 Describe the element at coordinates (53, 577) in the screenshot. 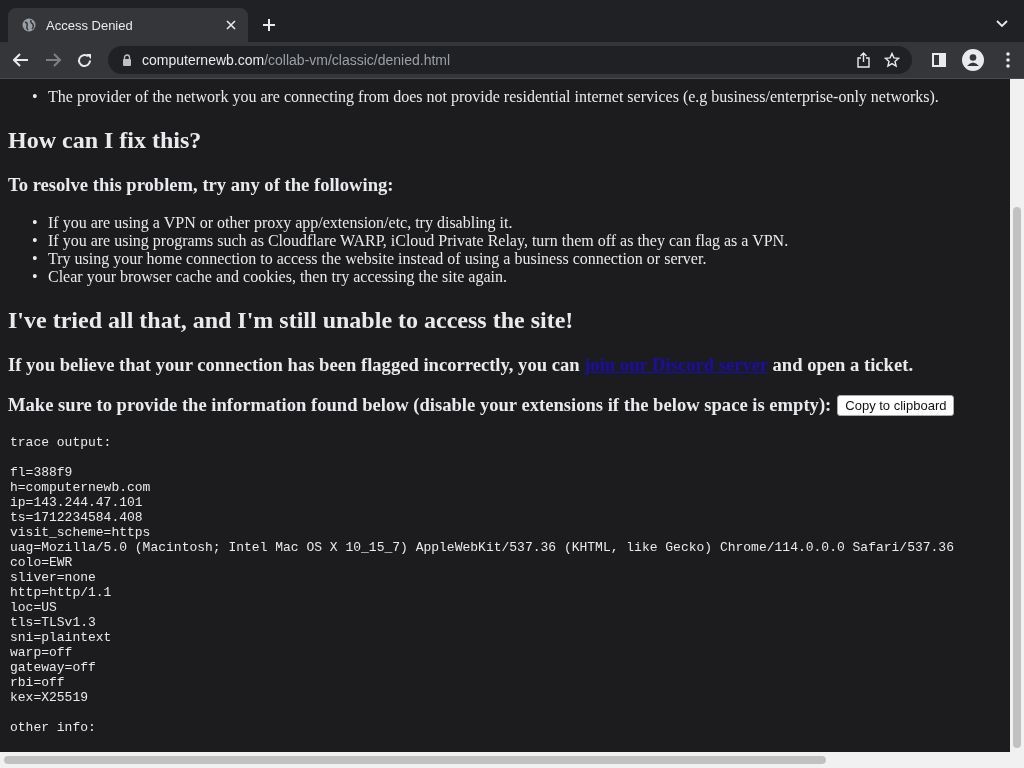

I see `trace-line: sliver=none` at that location.